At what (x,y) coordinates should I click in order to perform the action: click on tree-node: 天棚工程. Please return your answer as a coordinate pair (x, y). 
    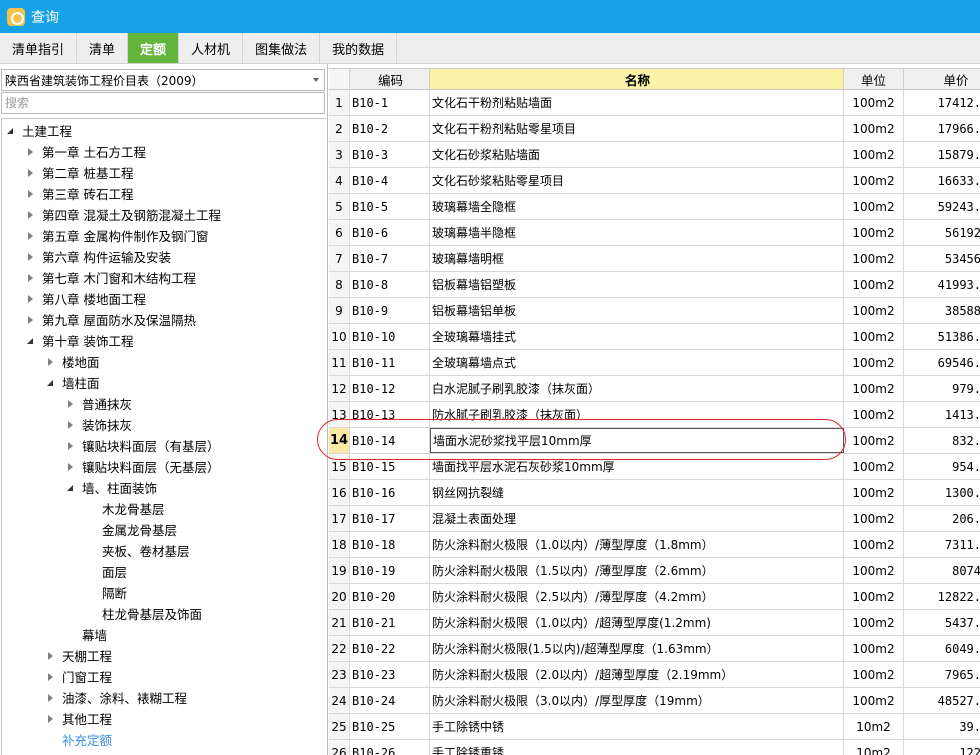
    Looking at the image, I should click on (79, 655).